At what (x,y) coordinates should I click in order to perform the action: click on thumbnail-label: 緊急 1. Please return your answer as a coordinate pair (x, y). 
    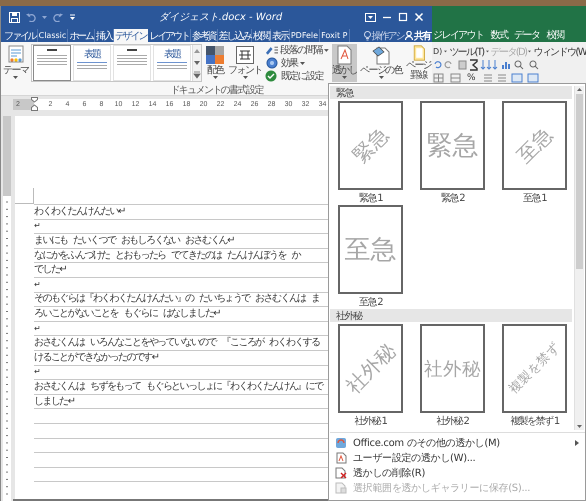
    Looking at the image, I should click on (370, 198).